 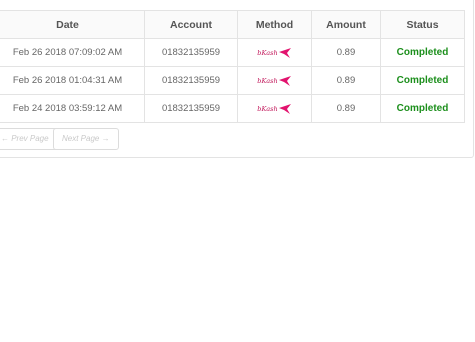 I want to click on header-status: Status, so click(x=422, y=24).